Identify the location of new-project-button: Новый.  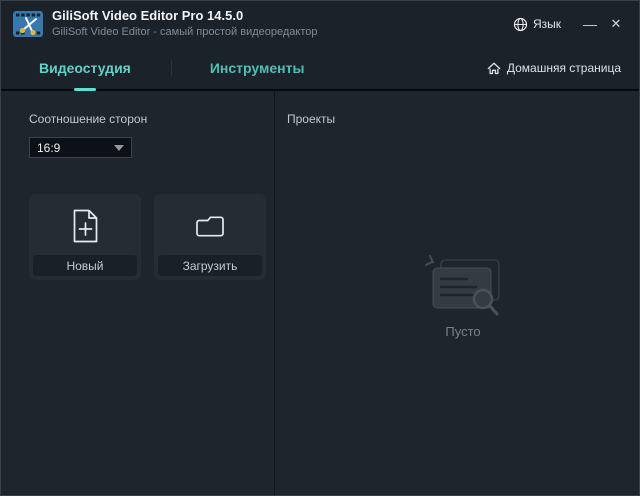
(85, 237).